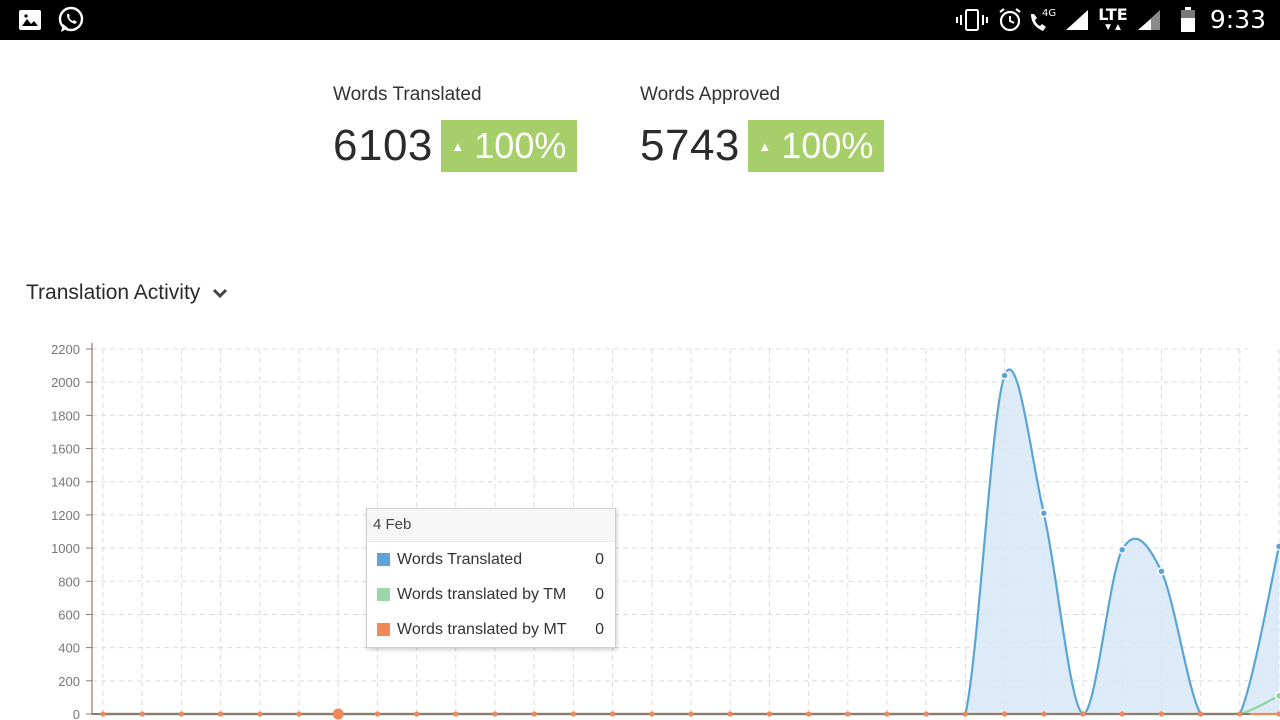 This screenshot has height=720, width=1280. Describe the element at coordinates (1237, 19) in the screenshot. I see `status-time: 9:33` at that location.